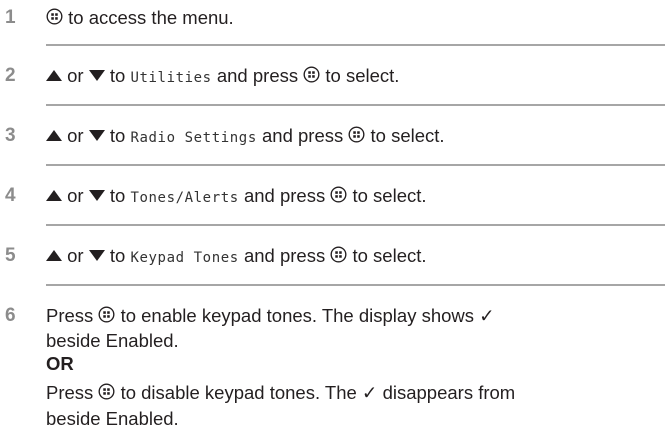  Describe the element at coordinates (60, 363) in the screenshot. I see `or-label: OR` at that location.